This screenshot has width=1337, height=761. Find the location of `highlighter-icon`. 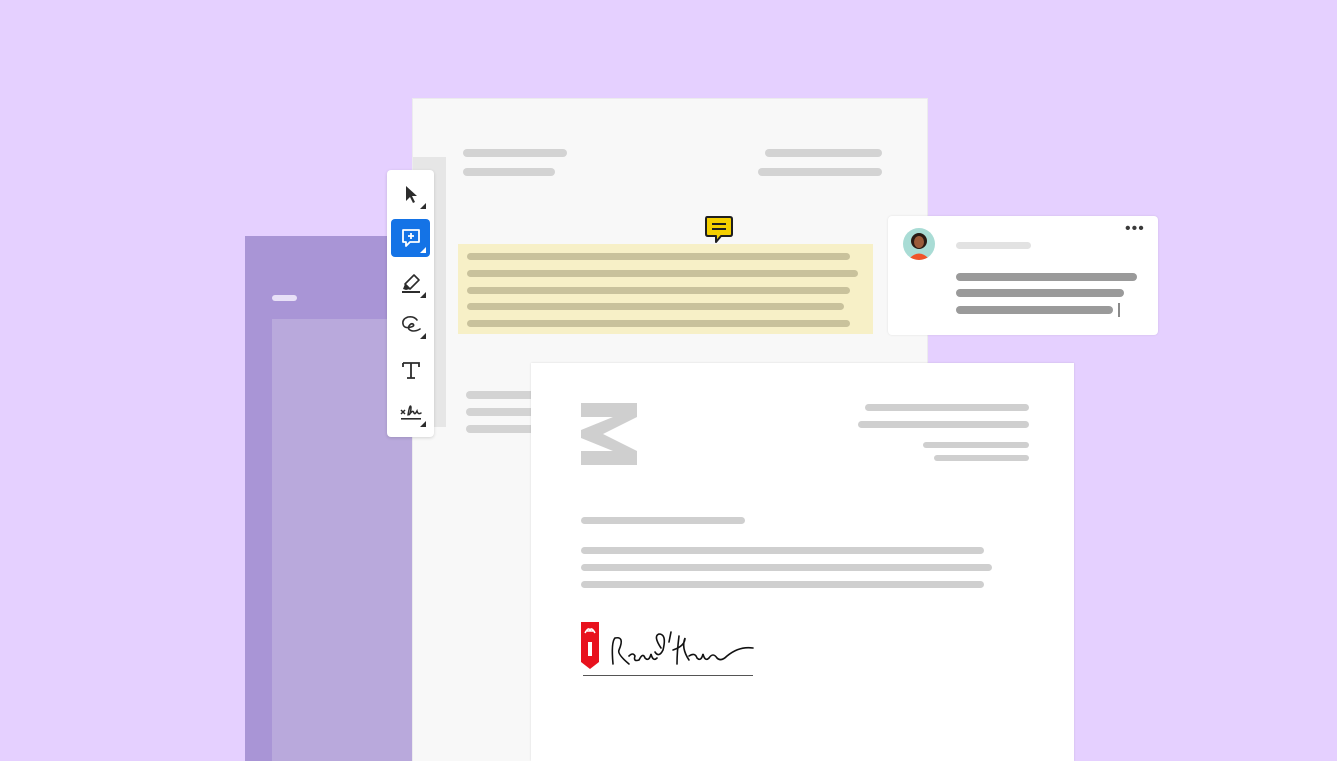

highlighter-icon is located at coordinates (410, 283).